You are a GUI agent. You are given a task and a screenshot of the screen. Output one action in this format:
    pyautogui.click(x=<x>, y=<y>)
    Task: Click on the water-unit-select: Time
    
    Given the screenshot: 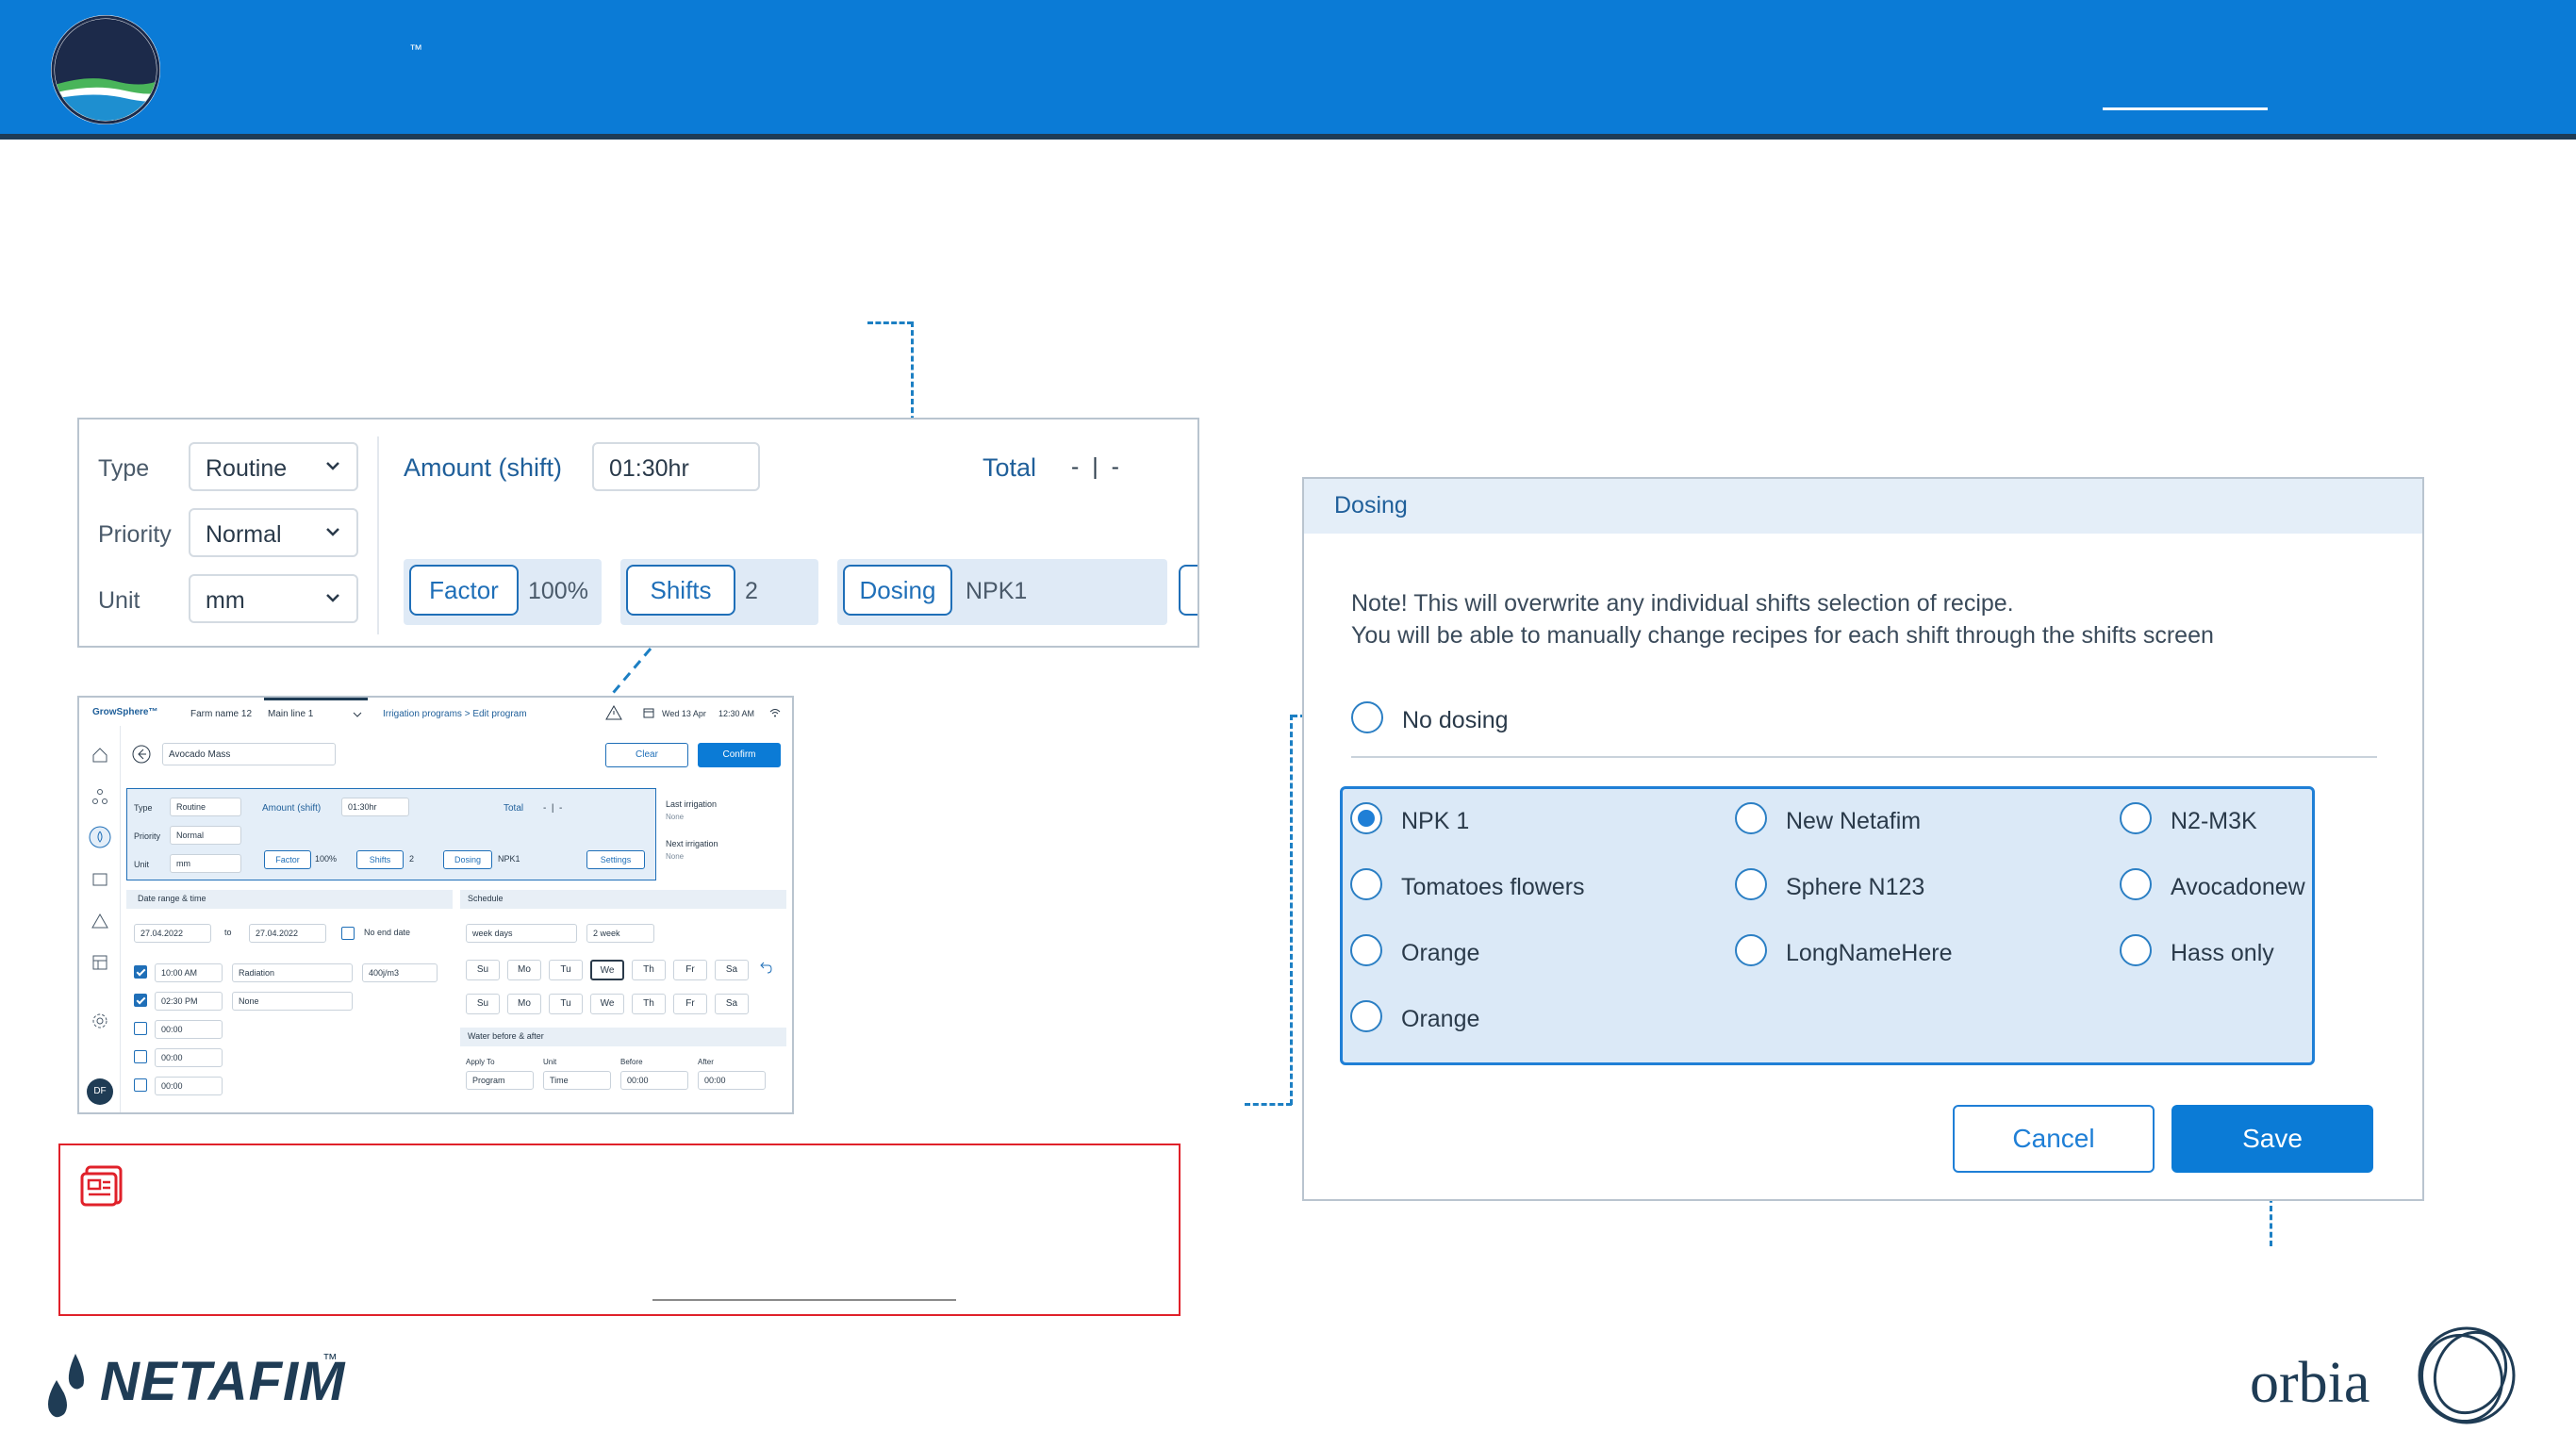 What is the action you would take?
    pyautogui.click(x=577, y=1080)
    